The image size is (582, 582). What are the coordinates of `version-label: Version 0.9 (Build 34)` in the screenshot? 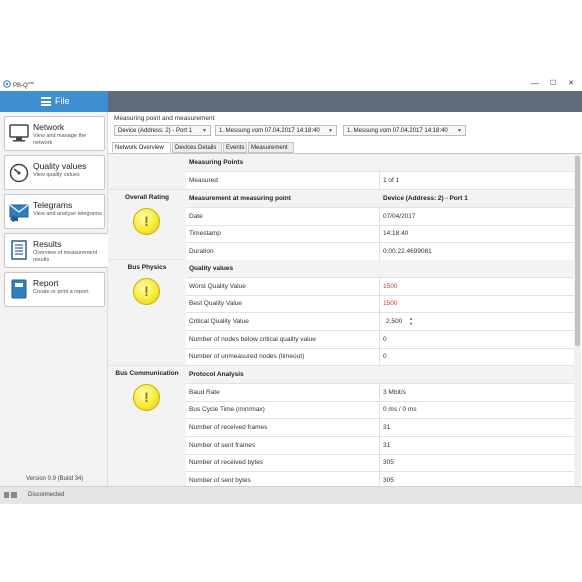 It's located at (55, 479).